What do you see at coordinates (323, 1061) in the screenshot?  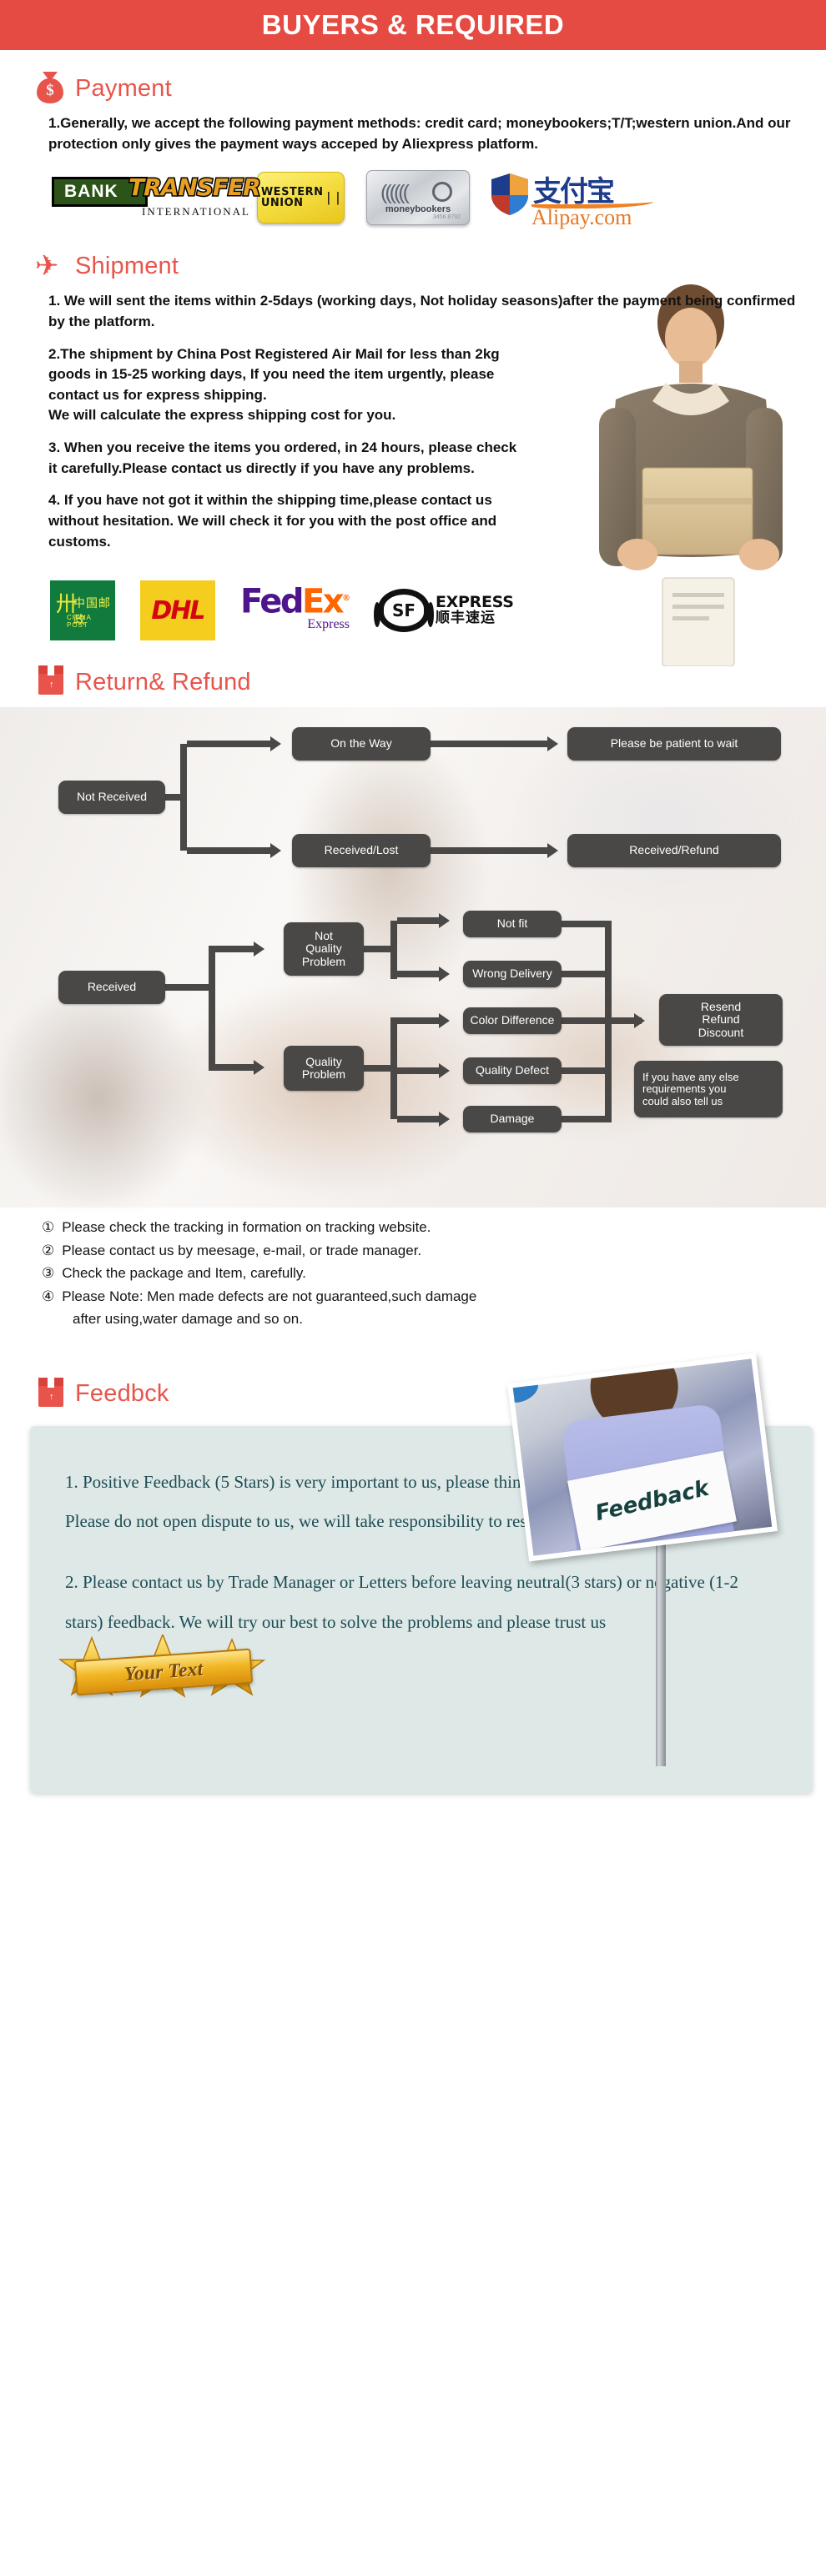 I see `flow-node-quality-problem-l1: Quality` at bounding box center [323, 1061].